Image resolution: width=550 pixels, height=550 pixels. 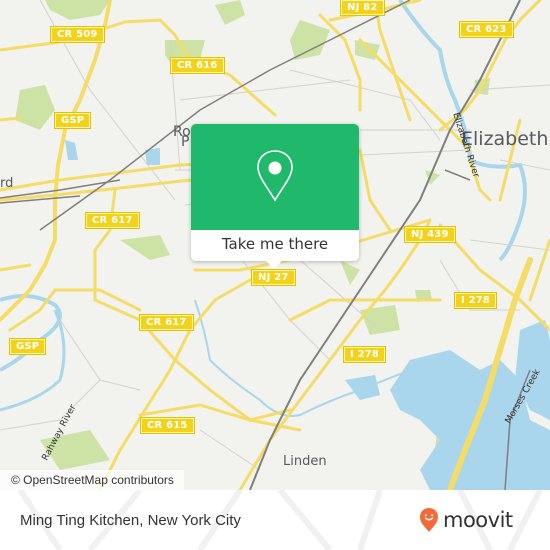 What do you see at coordinates (185, 142) in the screenshot?
I see `place-label-roselle-park: P` at bounding box center [185, 142].